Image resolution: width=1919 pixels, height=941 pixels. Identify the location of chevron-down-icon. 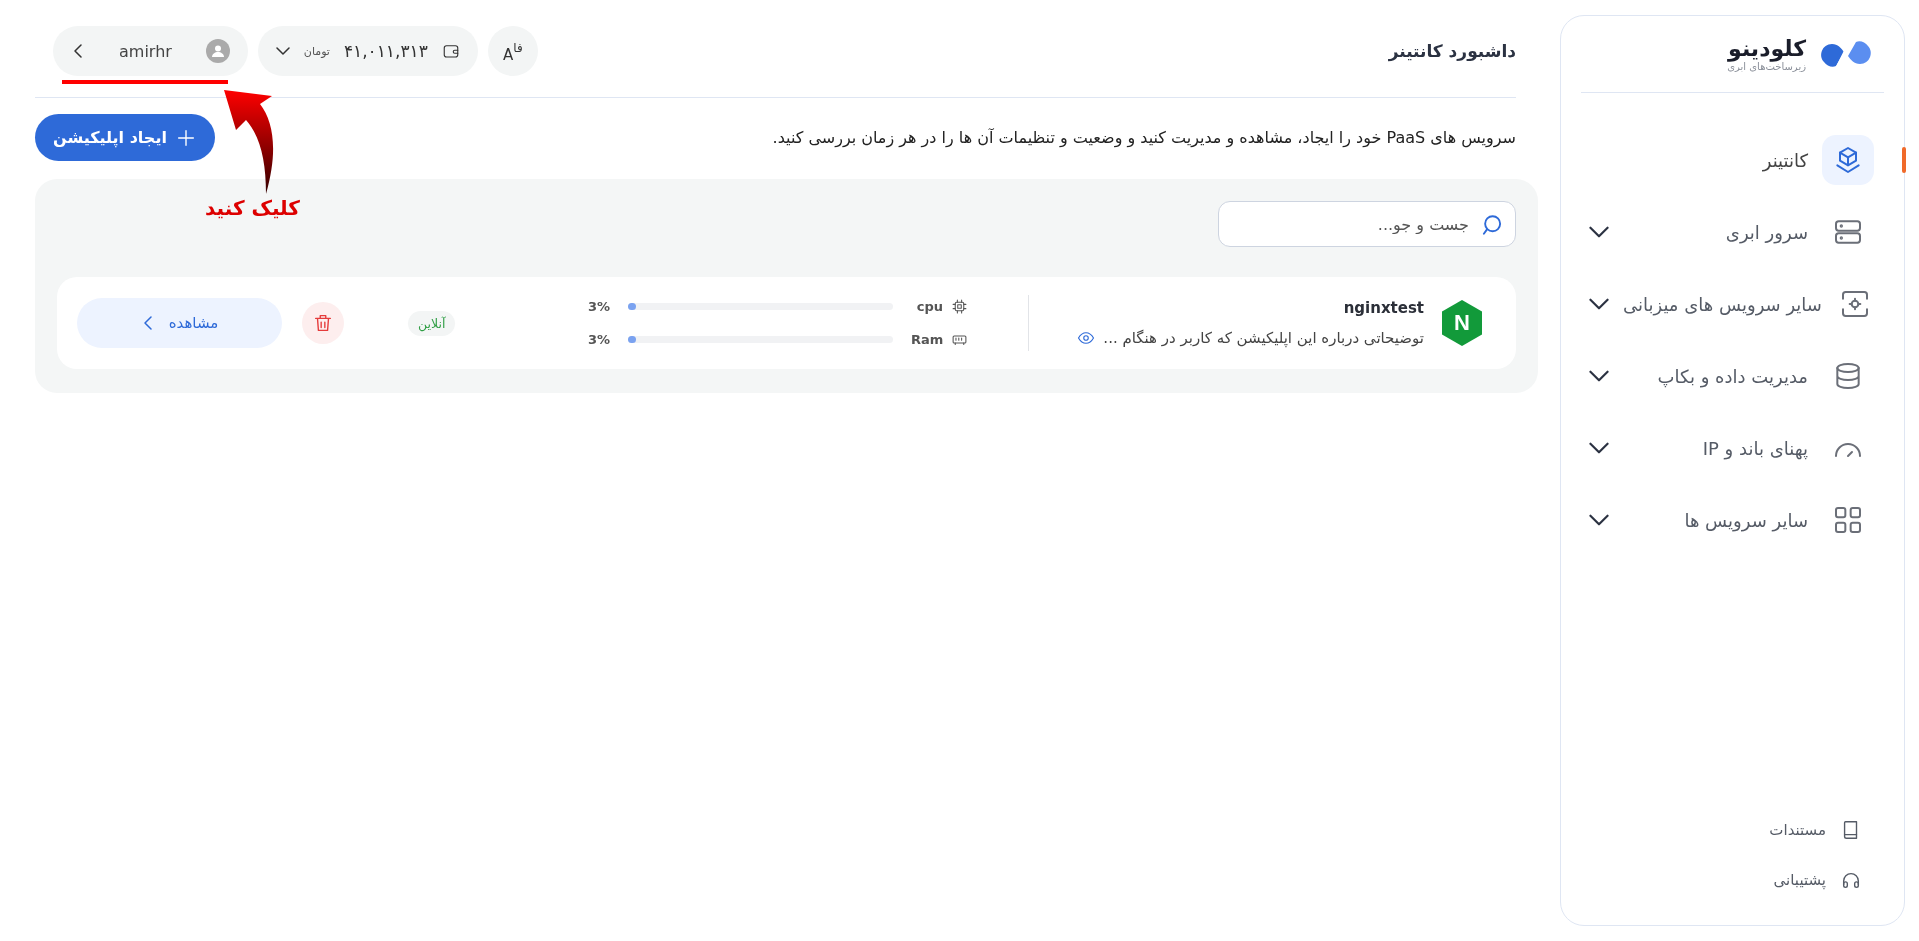
(282, 51).